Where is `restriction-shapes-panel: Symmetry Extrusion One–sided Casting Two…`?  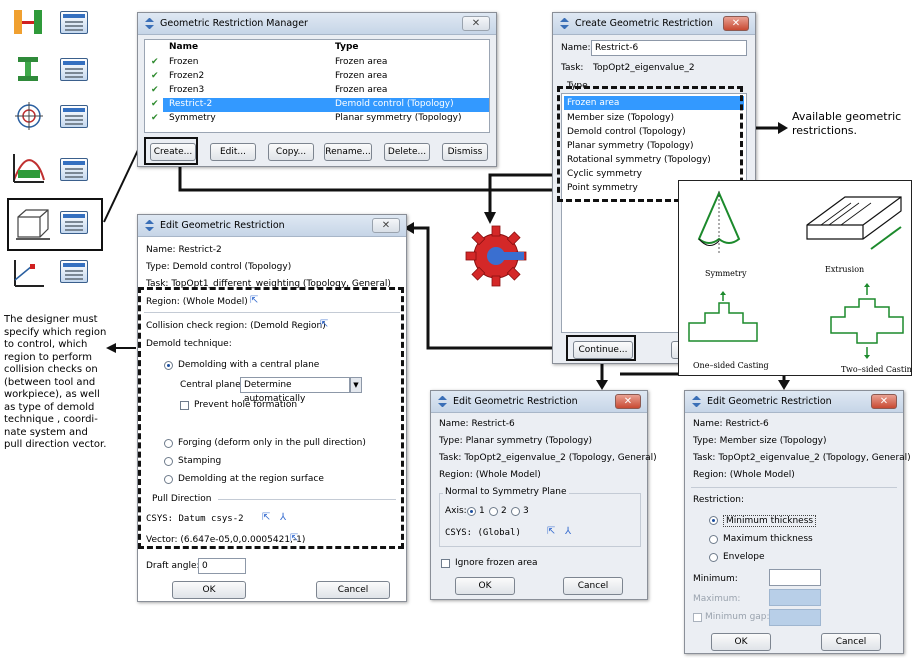
restriction-shapes-panel: Symmetry Extrusion One–sided Casting Two… is located at coordinates (795, 278).